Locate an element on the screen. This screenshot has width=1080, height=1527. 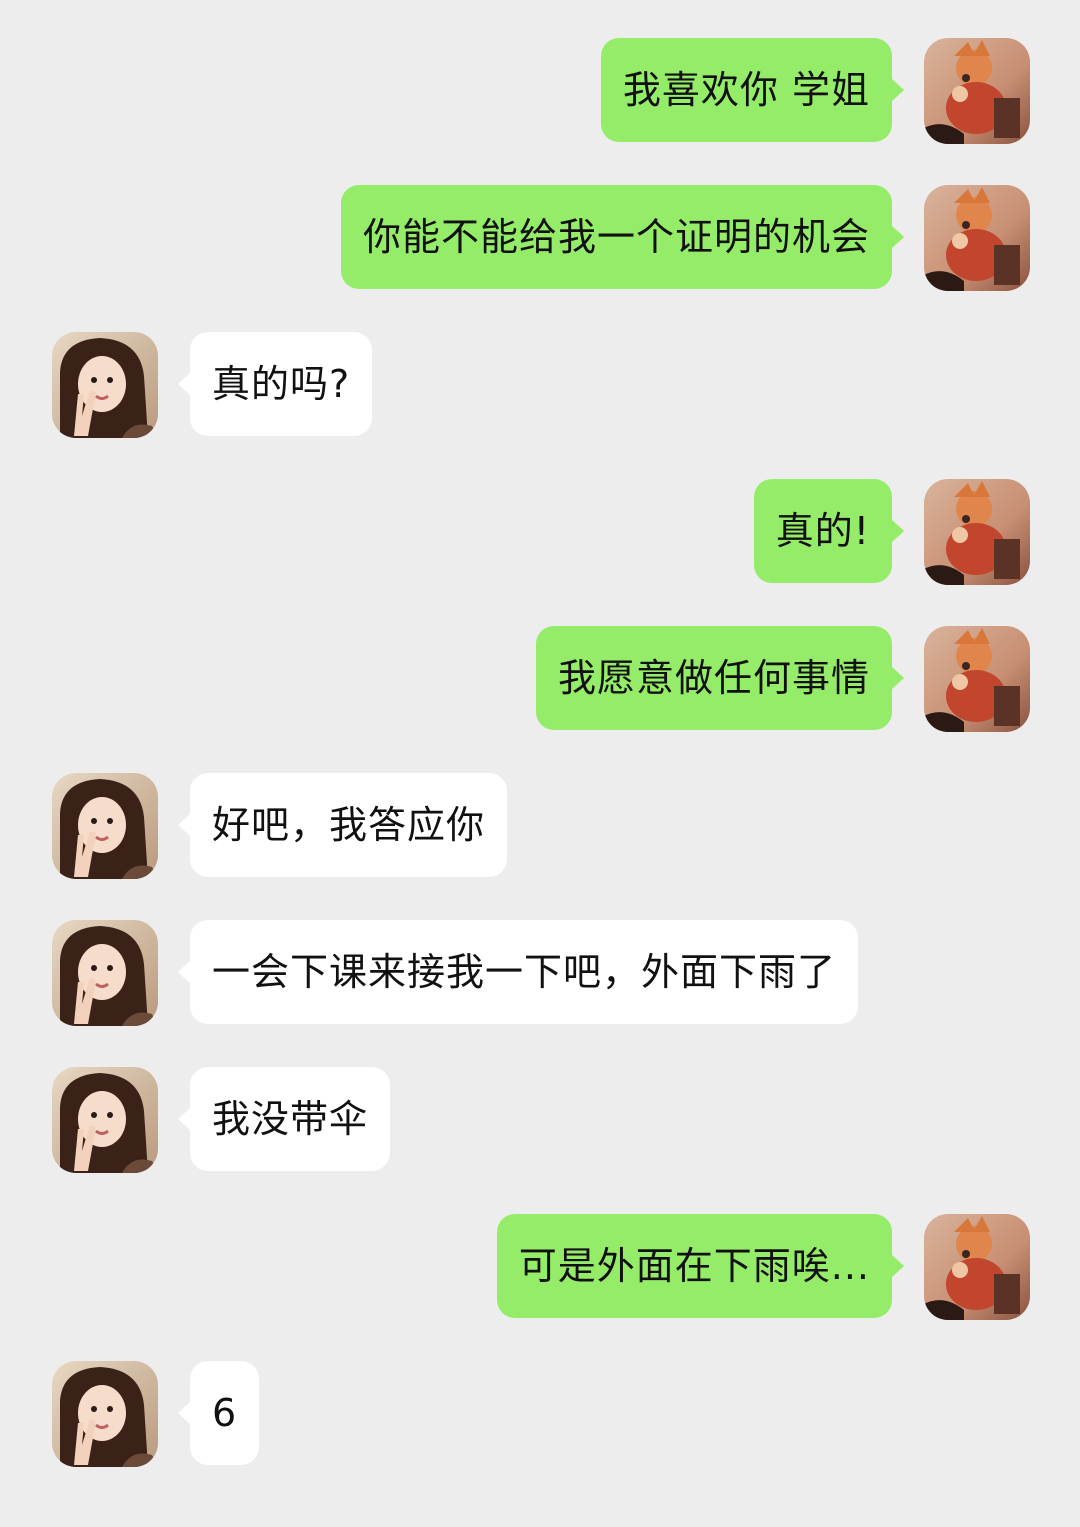
message-bubble-sent: 你能不能给我一个证明的机会 is located at coordinates (622, 237).